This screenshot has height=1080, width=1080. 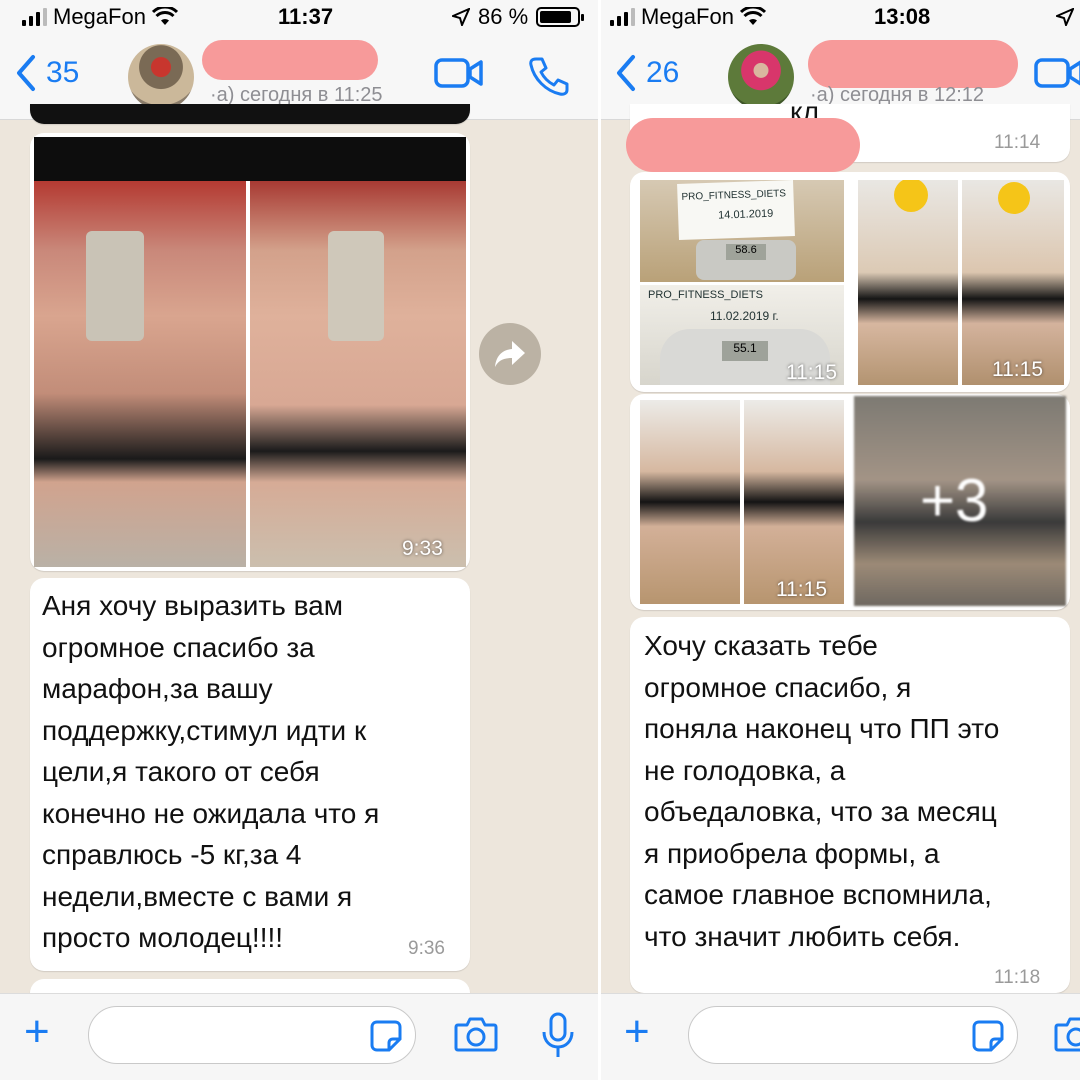 What do you see at coordinates (820, 811) in the screenshot?
I see `message-line: объедаловка, что за месяц` at bounding box center [820, 811].